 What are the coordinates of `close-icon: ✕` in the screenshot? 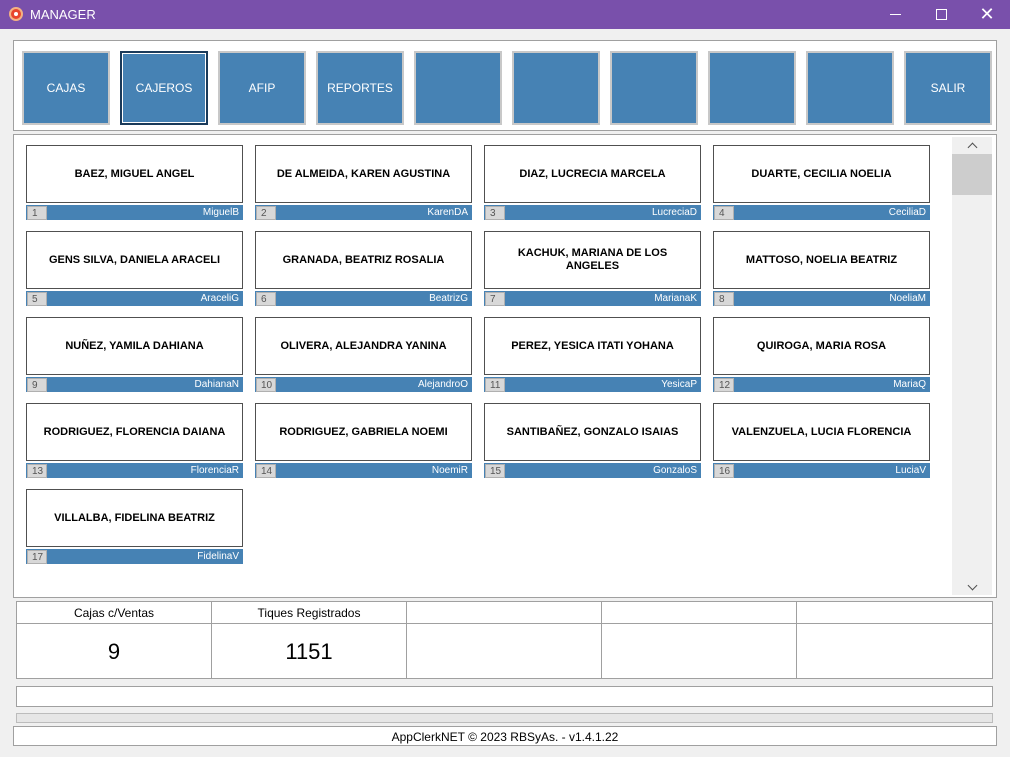 It's located at (987, 14).